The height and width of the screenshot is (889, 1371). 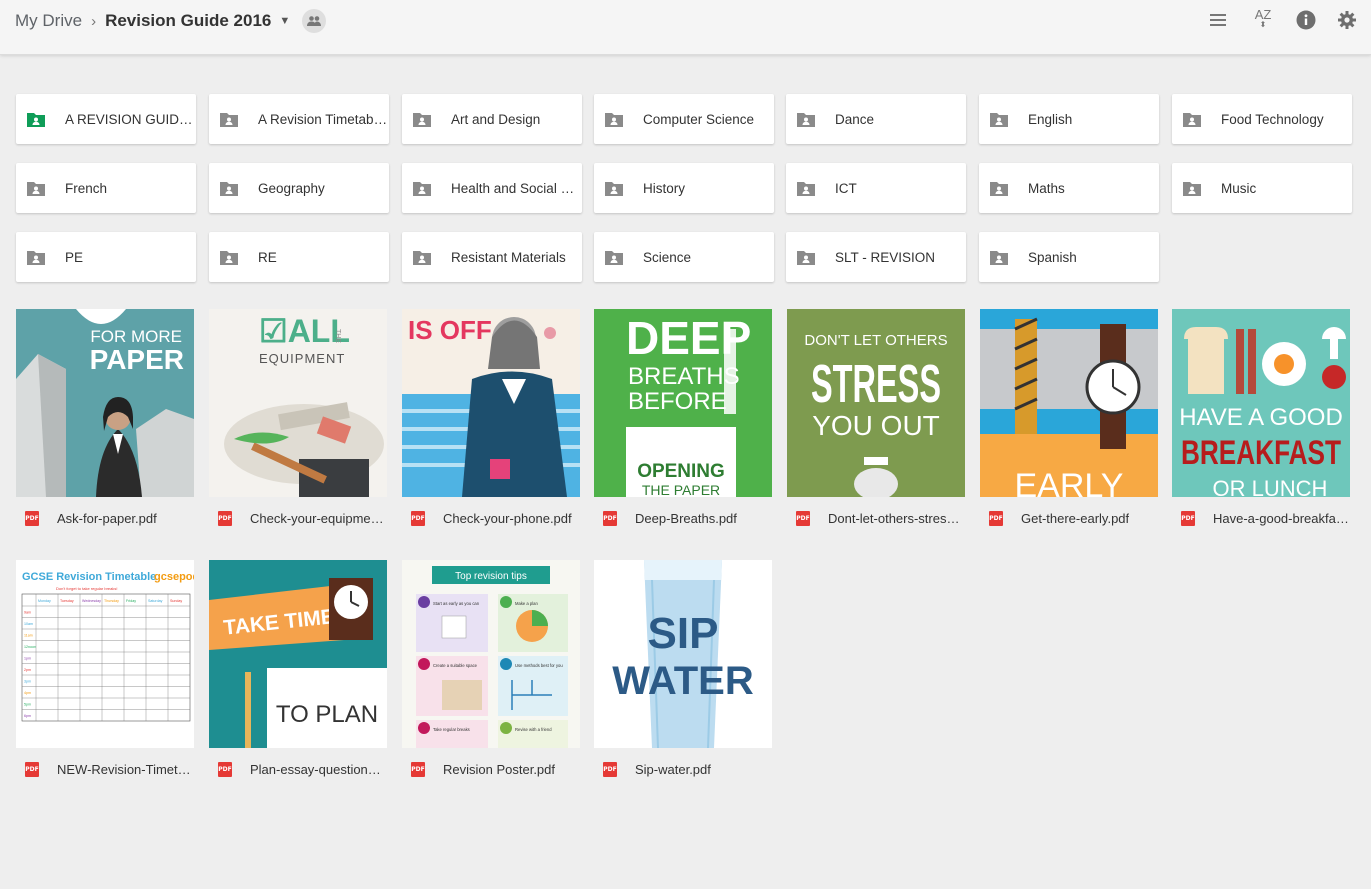 I want to click on thumb-text: BEFORE, so click(x=677, y=401).